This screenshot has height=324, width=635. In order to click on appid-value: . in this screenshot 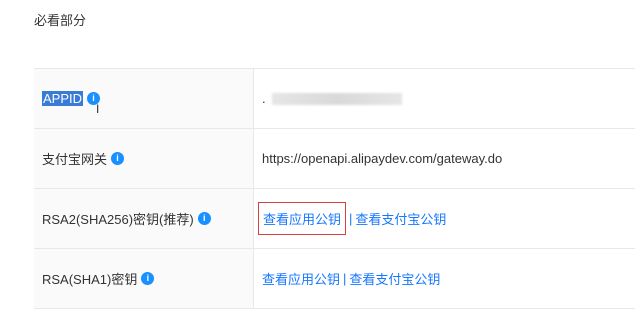, I will do `click(264, 98)`.